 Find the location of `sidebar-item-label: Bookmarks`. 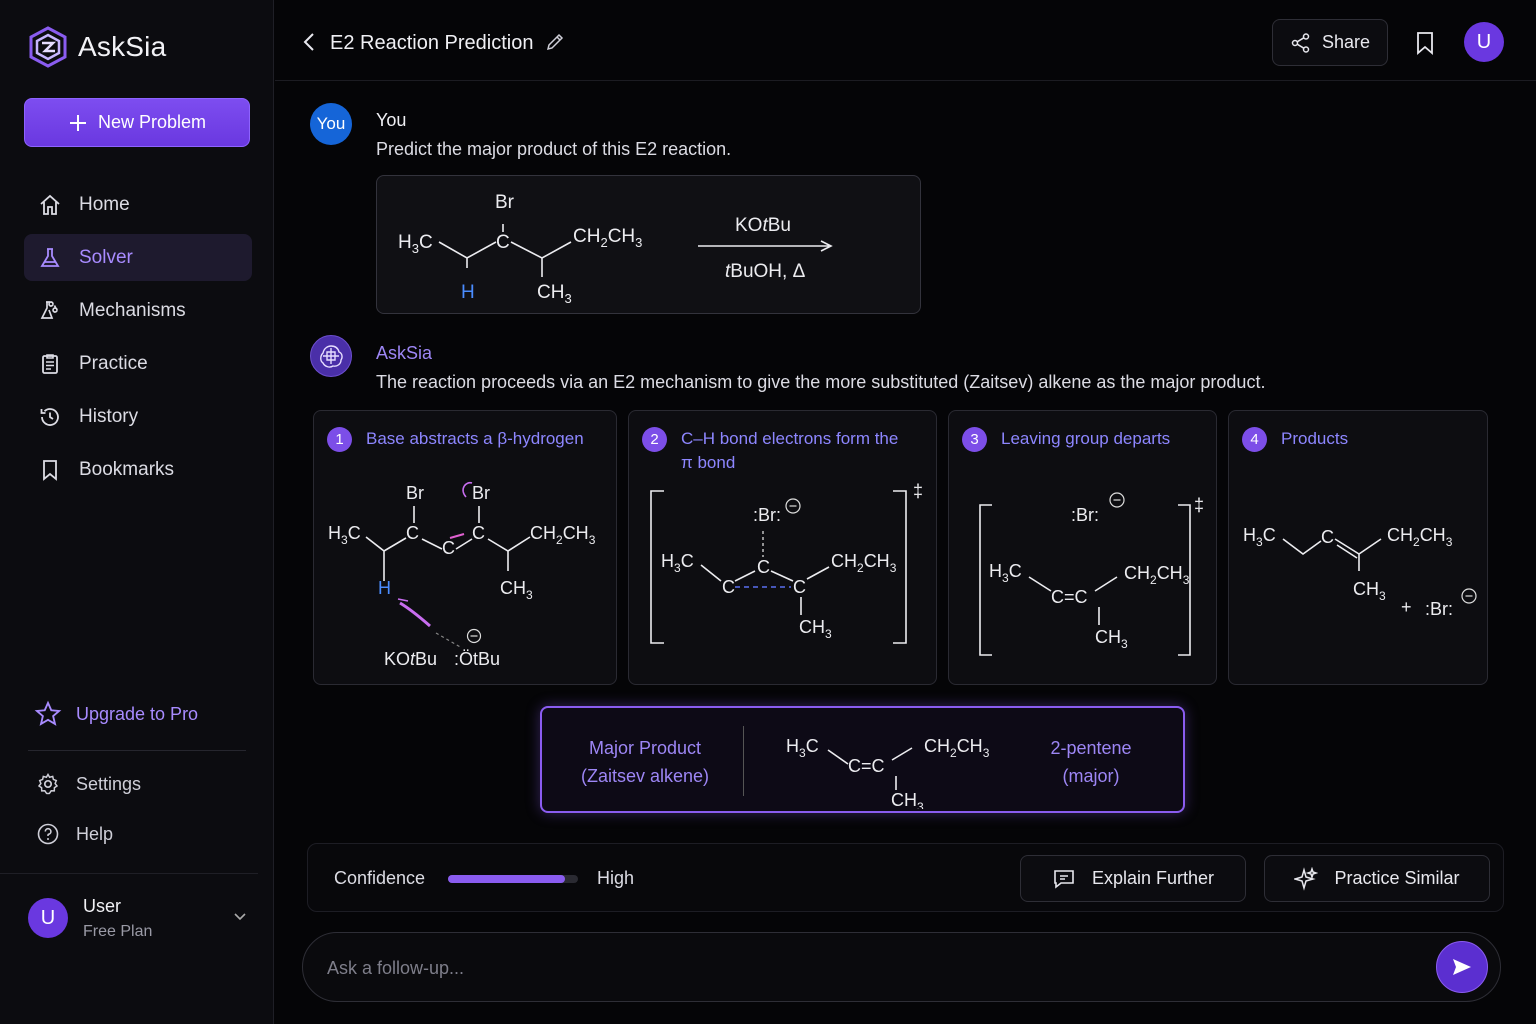

sidebar-item-label: Bookmarks is located at coordinates (127, 469).